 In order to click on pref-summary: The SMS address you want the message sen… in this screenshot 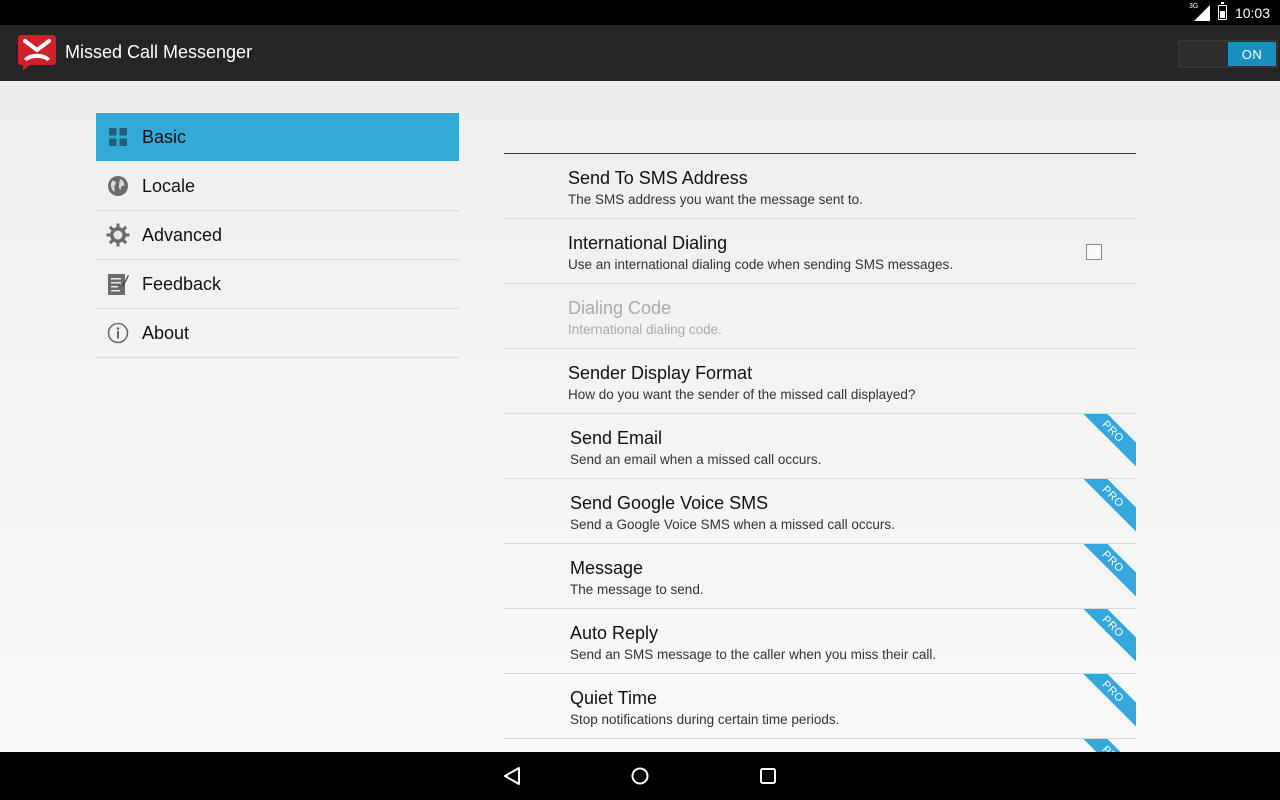, I will do `click(715, 199)`.